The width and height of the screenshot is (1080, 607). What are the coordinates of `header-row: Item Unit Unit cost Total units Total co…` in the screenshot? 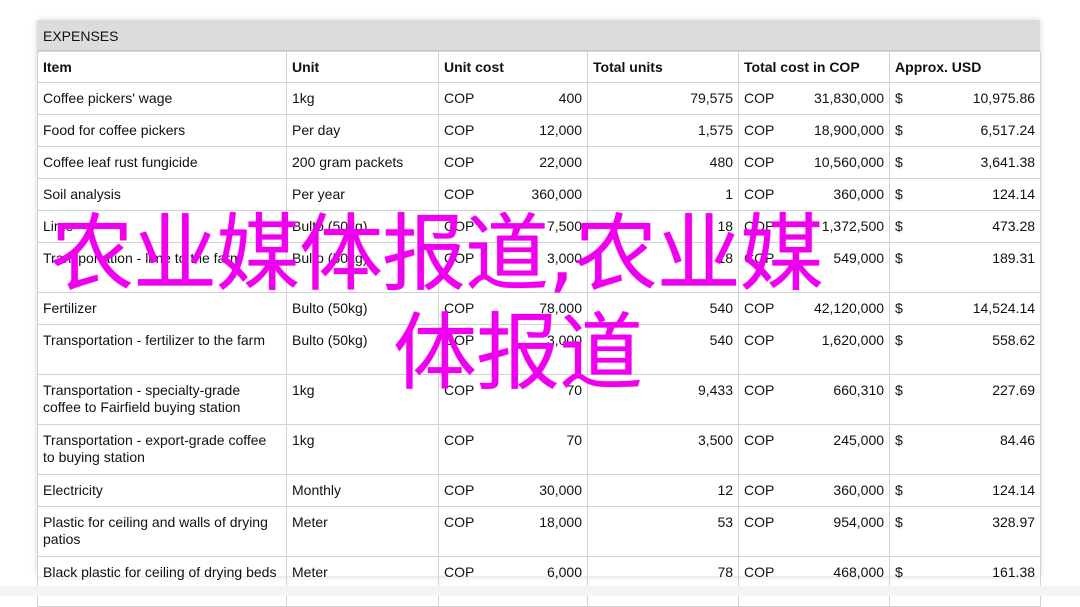 It's located at (539, 67).